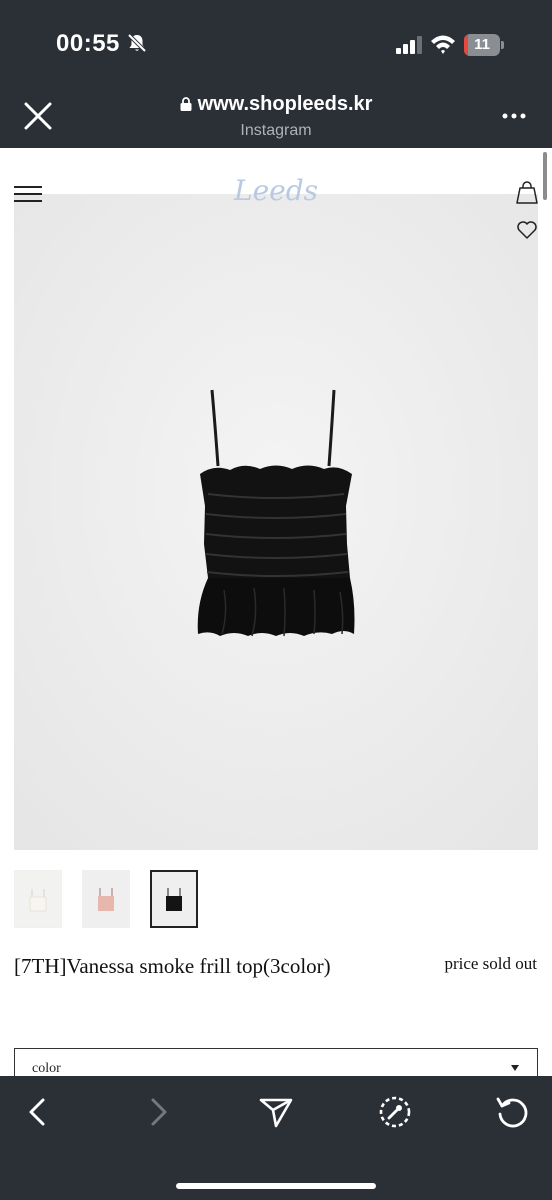 The width and height of the screenshot is (552, 1200). I want to click on browser-toolbar, so click(276, 1138).